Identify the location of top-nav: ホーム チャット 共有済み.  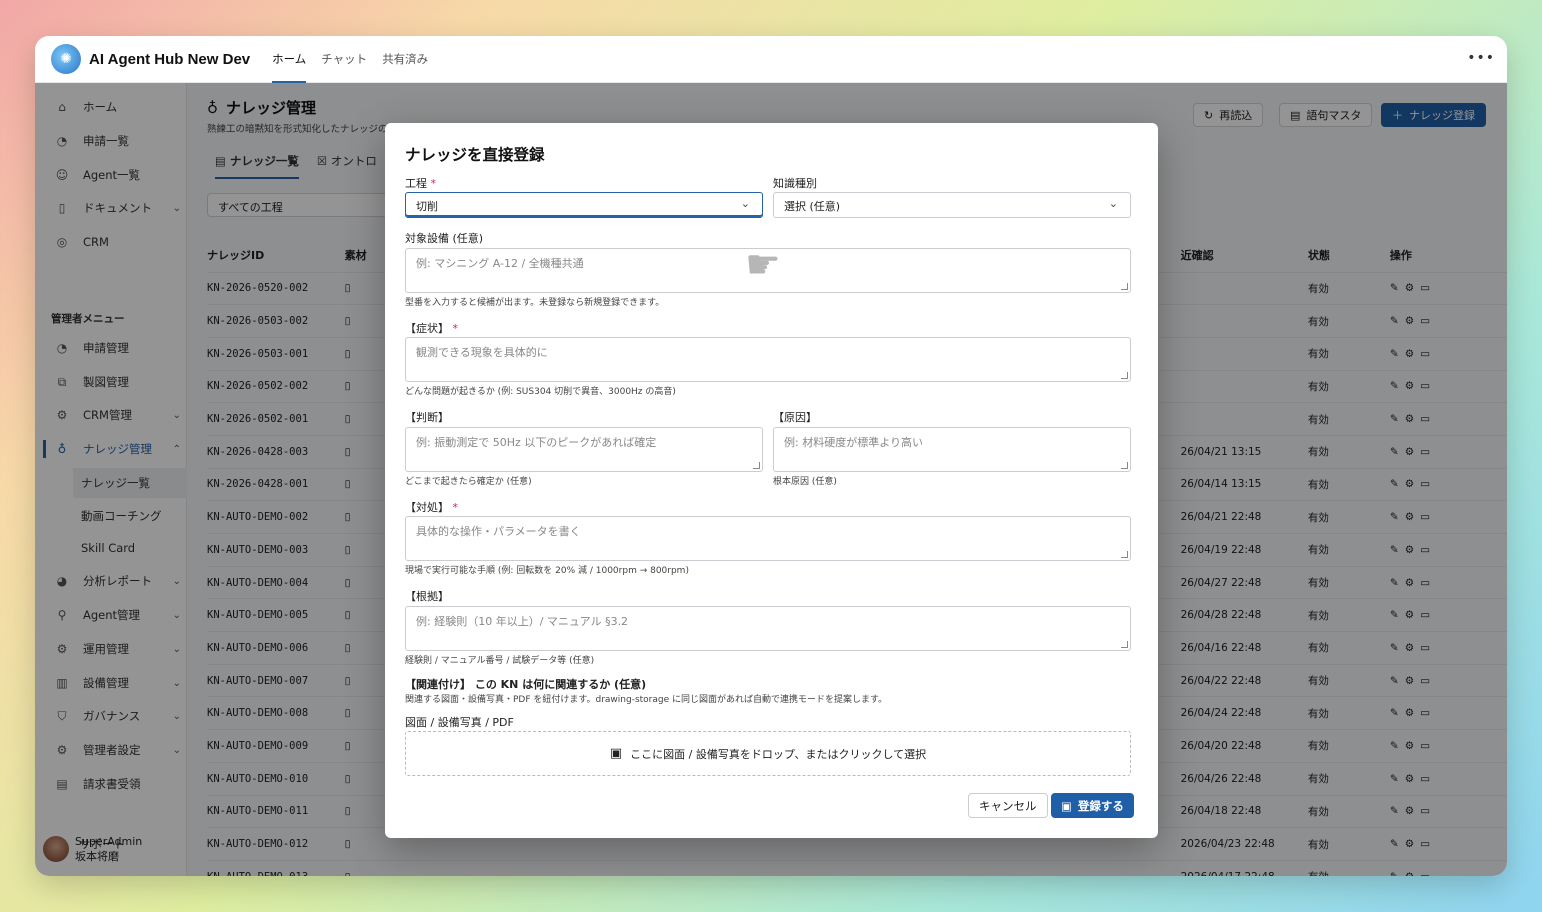
(357, 59).